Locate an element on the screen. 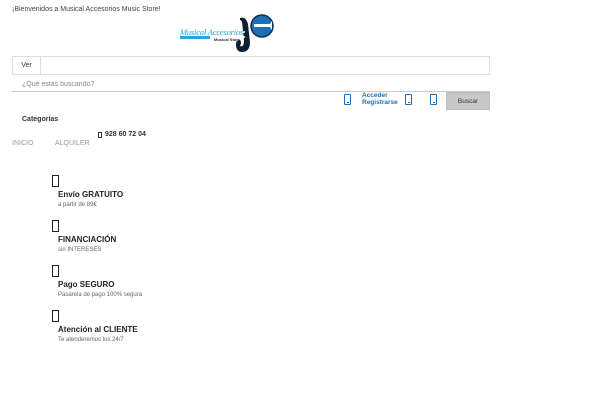 The width and height of the screenshot is (600, 400). user-account-icon is located at coordinates (347, 99).